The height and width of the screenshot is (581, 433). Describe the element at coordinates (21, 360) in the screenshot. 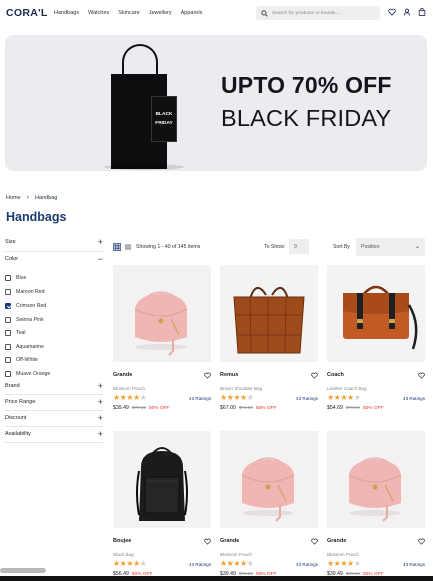

I see `color-option-off-white: Off-White` at that location.